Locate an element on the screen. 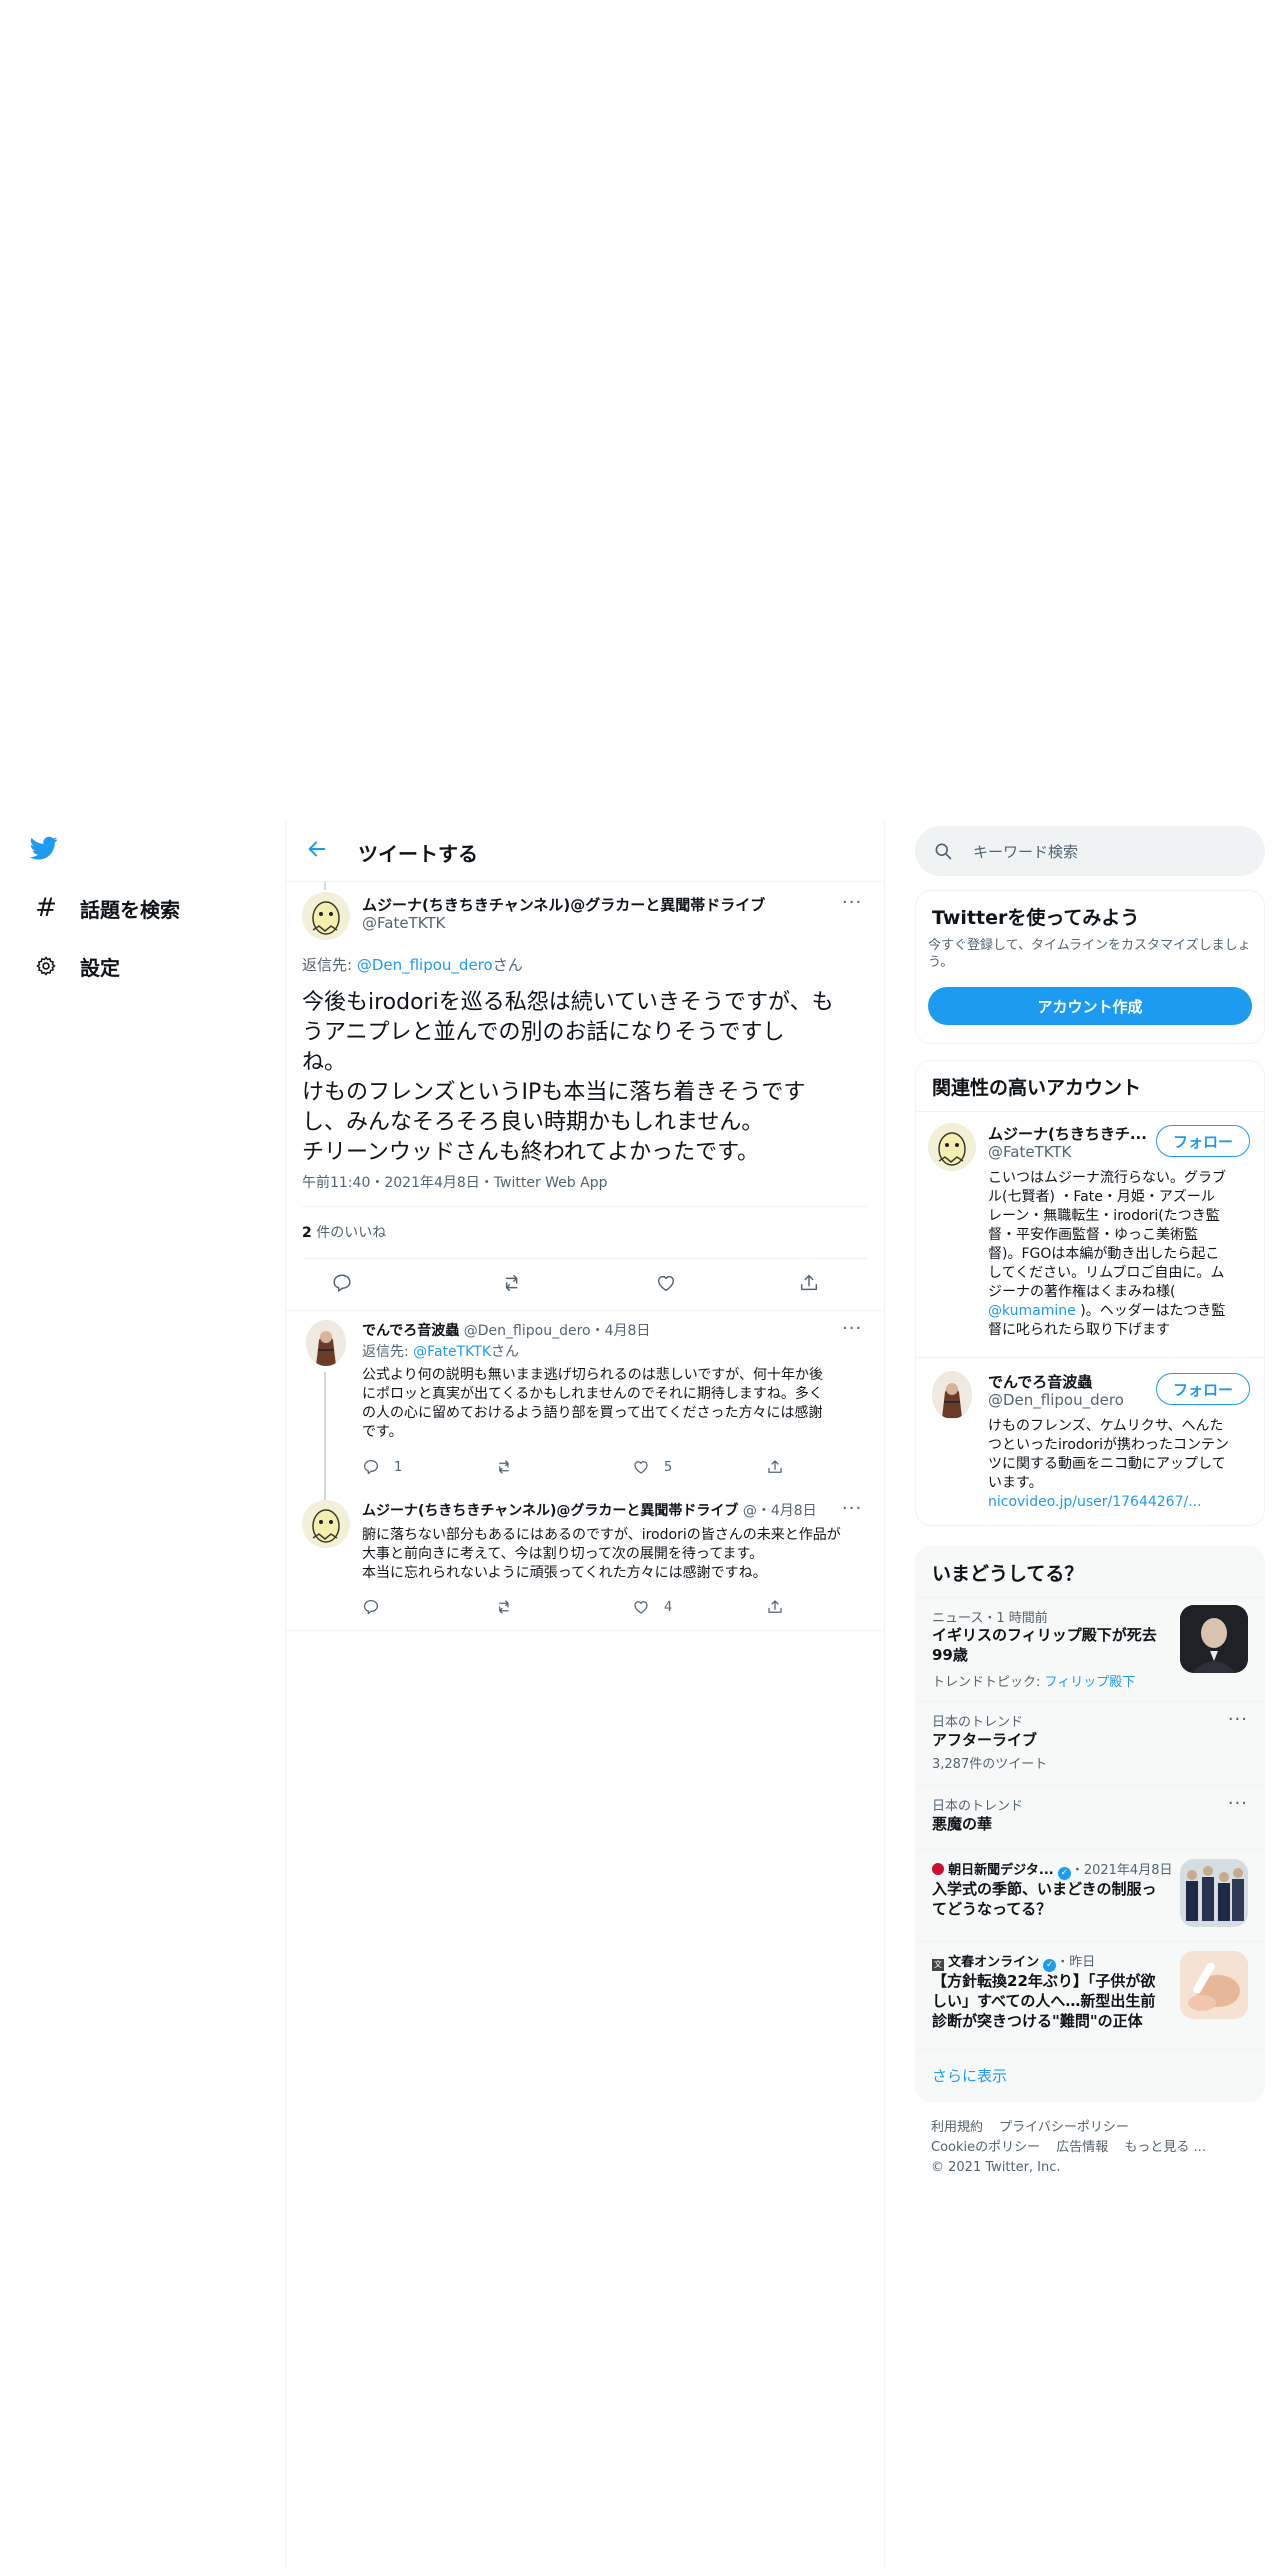  reply-button: 1 is located at coordinates (382, 1467).